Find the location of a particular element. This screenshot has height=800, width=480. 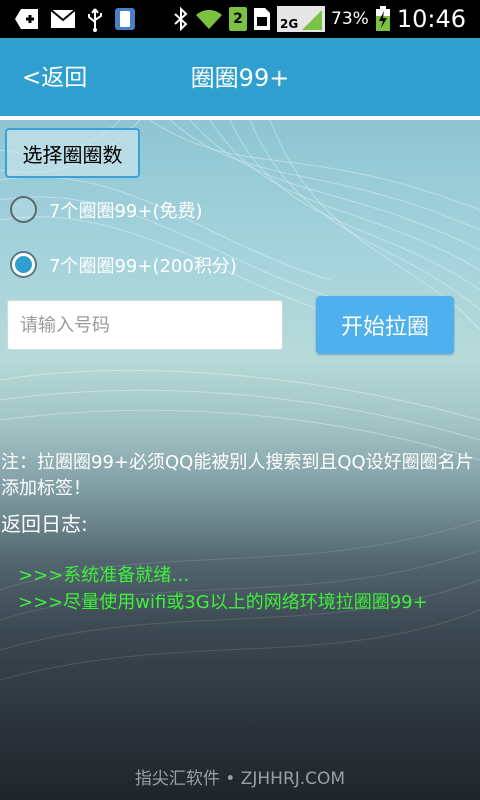

log-line: >>>尽量使用wifi或3G以上的网络环境拉圈圈99+ is located at coordinates (223, 602).